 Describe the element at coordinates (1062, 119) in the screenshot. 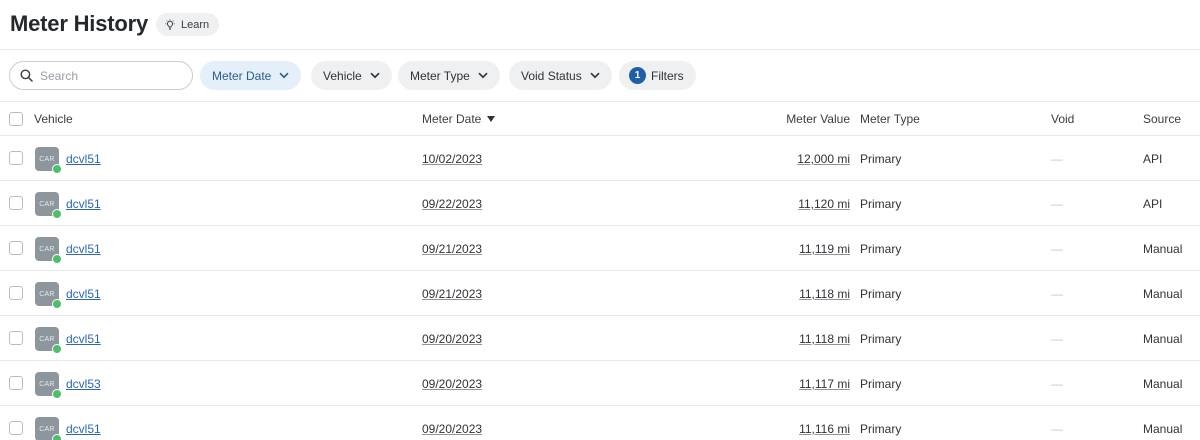

I see `column-header-void: Void` at that location.